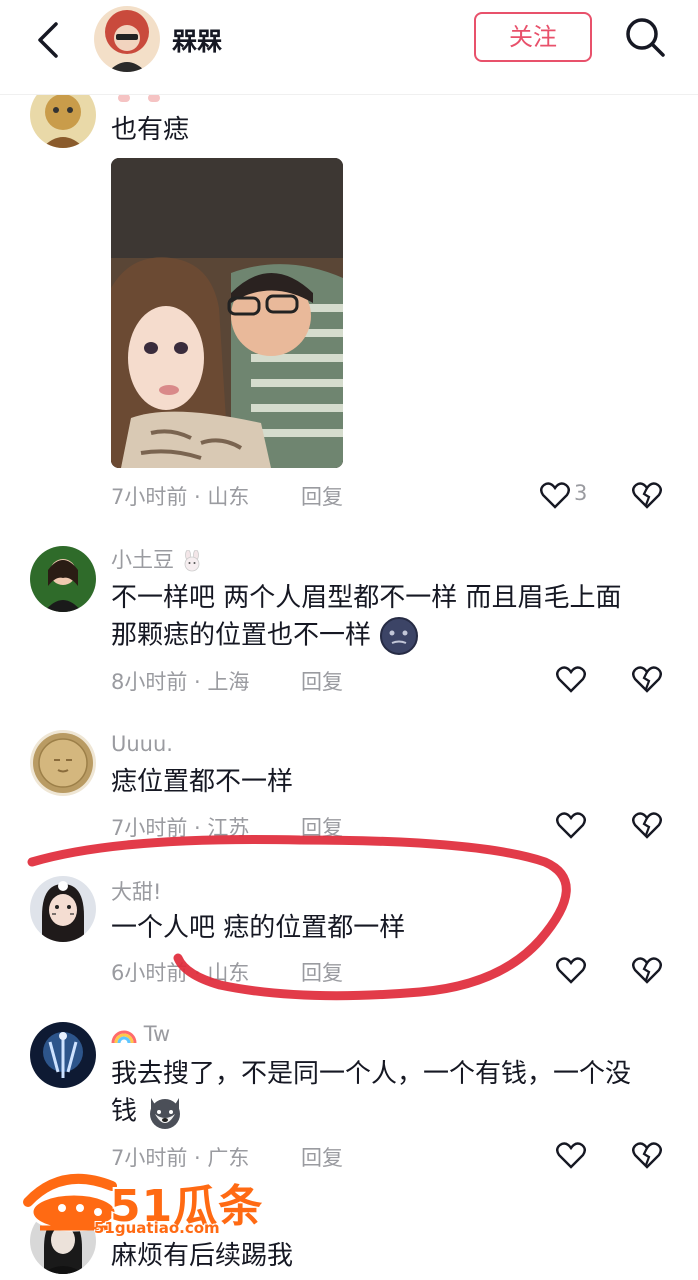 The image size is (698, 1280). I want to click on commenter-name: Tw, so click(140, 1034).